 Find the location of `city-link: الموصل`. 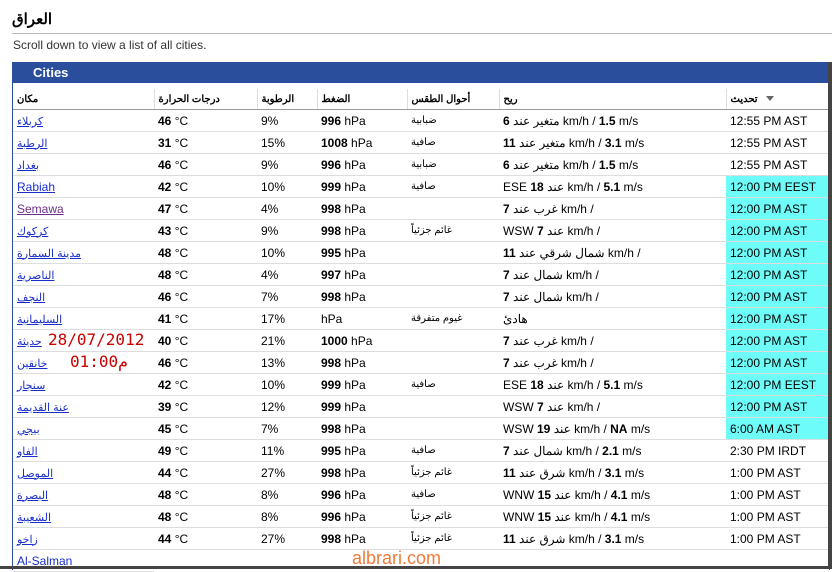

city-link: الموصل is located at coordinates (35, 474).